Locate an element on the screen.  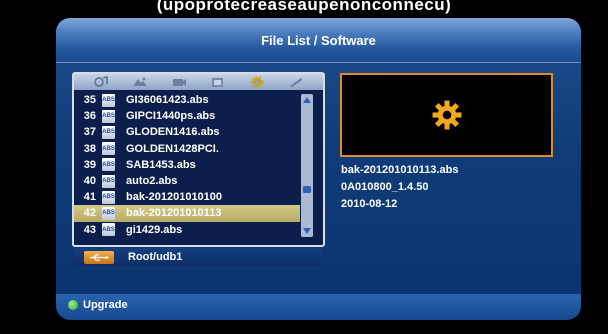
file-number: 38 is located at coordinates (89, 148).